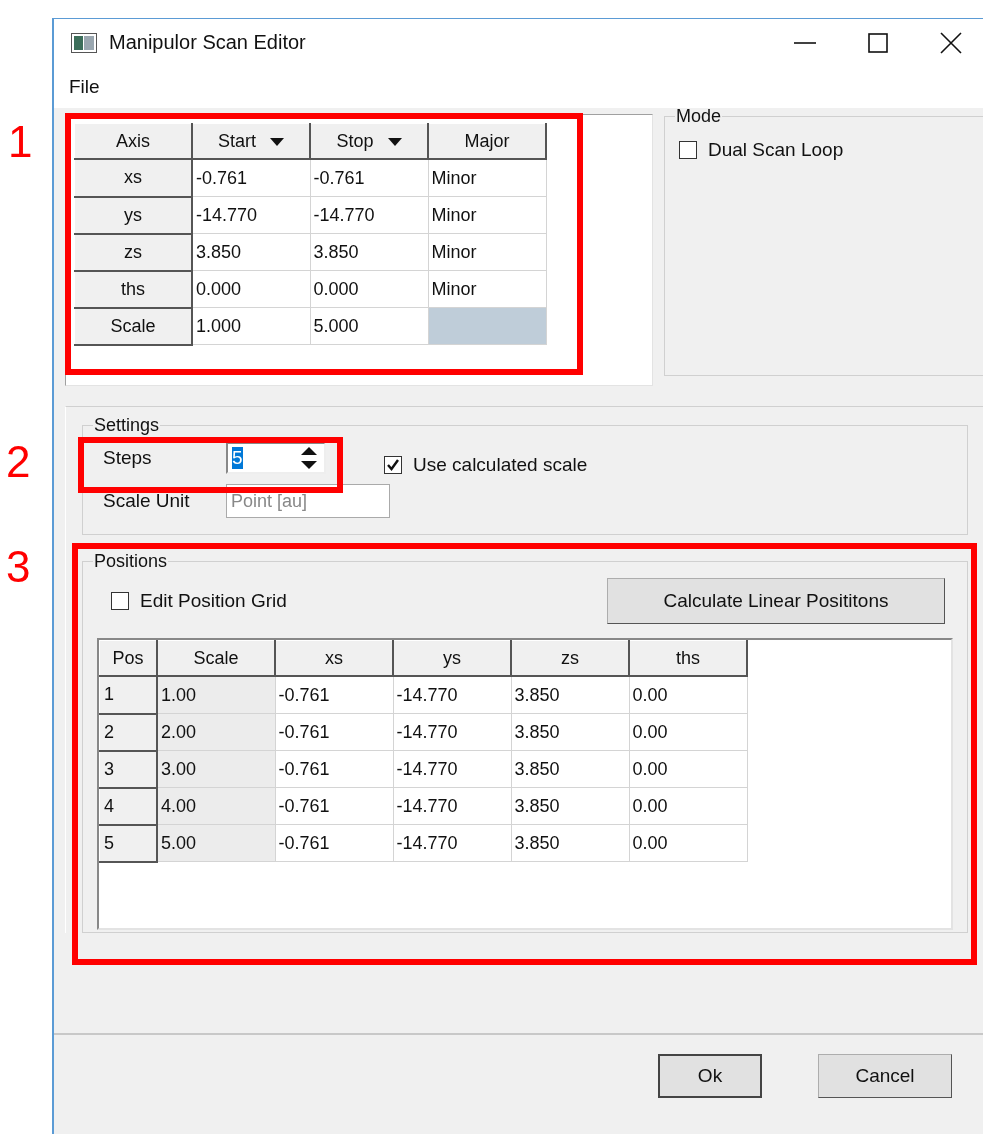  What do you see at coordinates (128, 695) in the screenshot?
I see `row-header: 1` at bounding box center [128, 695].